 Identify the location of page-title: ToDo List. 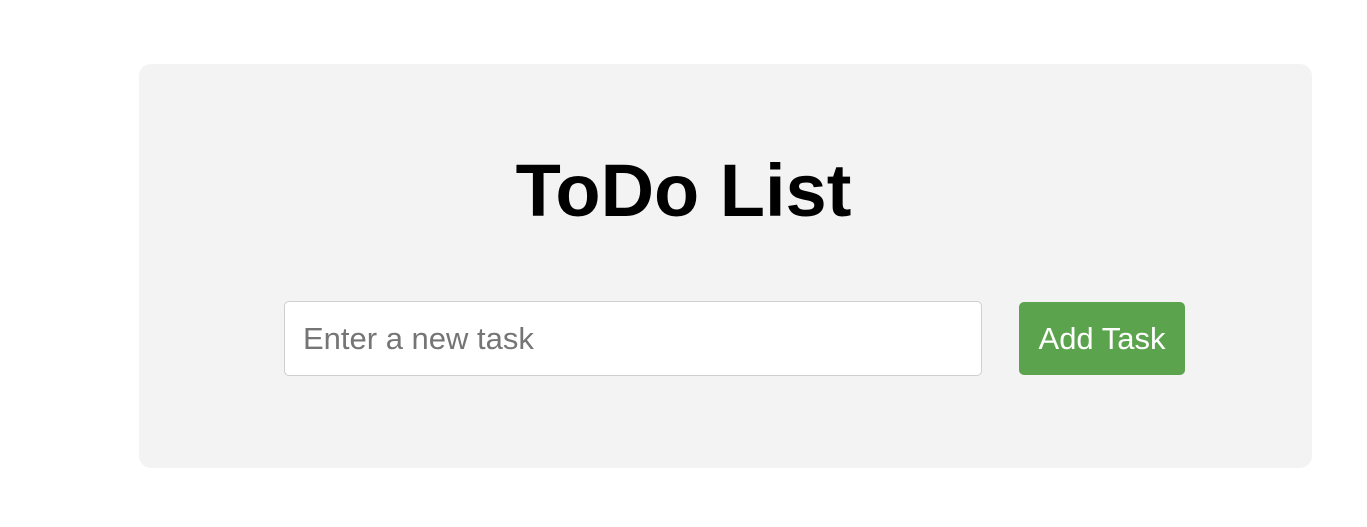
(683, 190).